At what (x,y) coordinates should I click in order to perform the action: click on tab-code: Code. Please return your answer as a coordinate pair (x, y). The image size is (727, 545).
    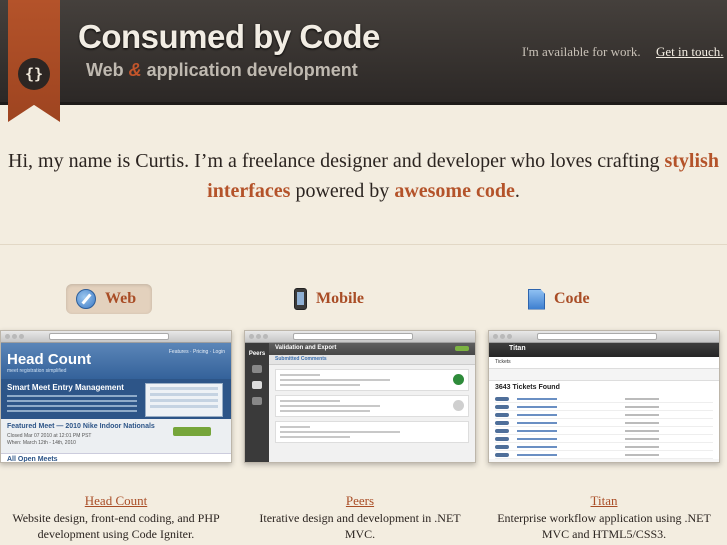
    Looking at the image, I should click on (559, 299).